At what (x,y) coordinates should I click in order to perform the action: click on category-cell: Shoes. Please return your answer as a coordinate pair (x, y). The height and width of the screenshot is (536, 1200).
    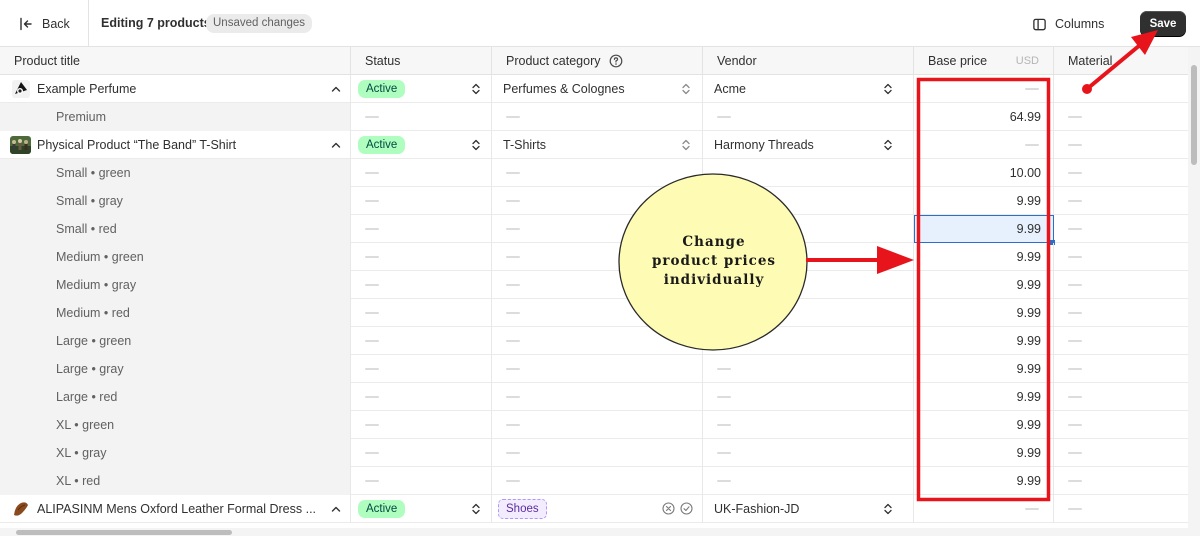
    Looking at the image, I should click on (597, 509).